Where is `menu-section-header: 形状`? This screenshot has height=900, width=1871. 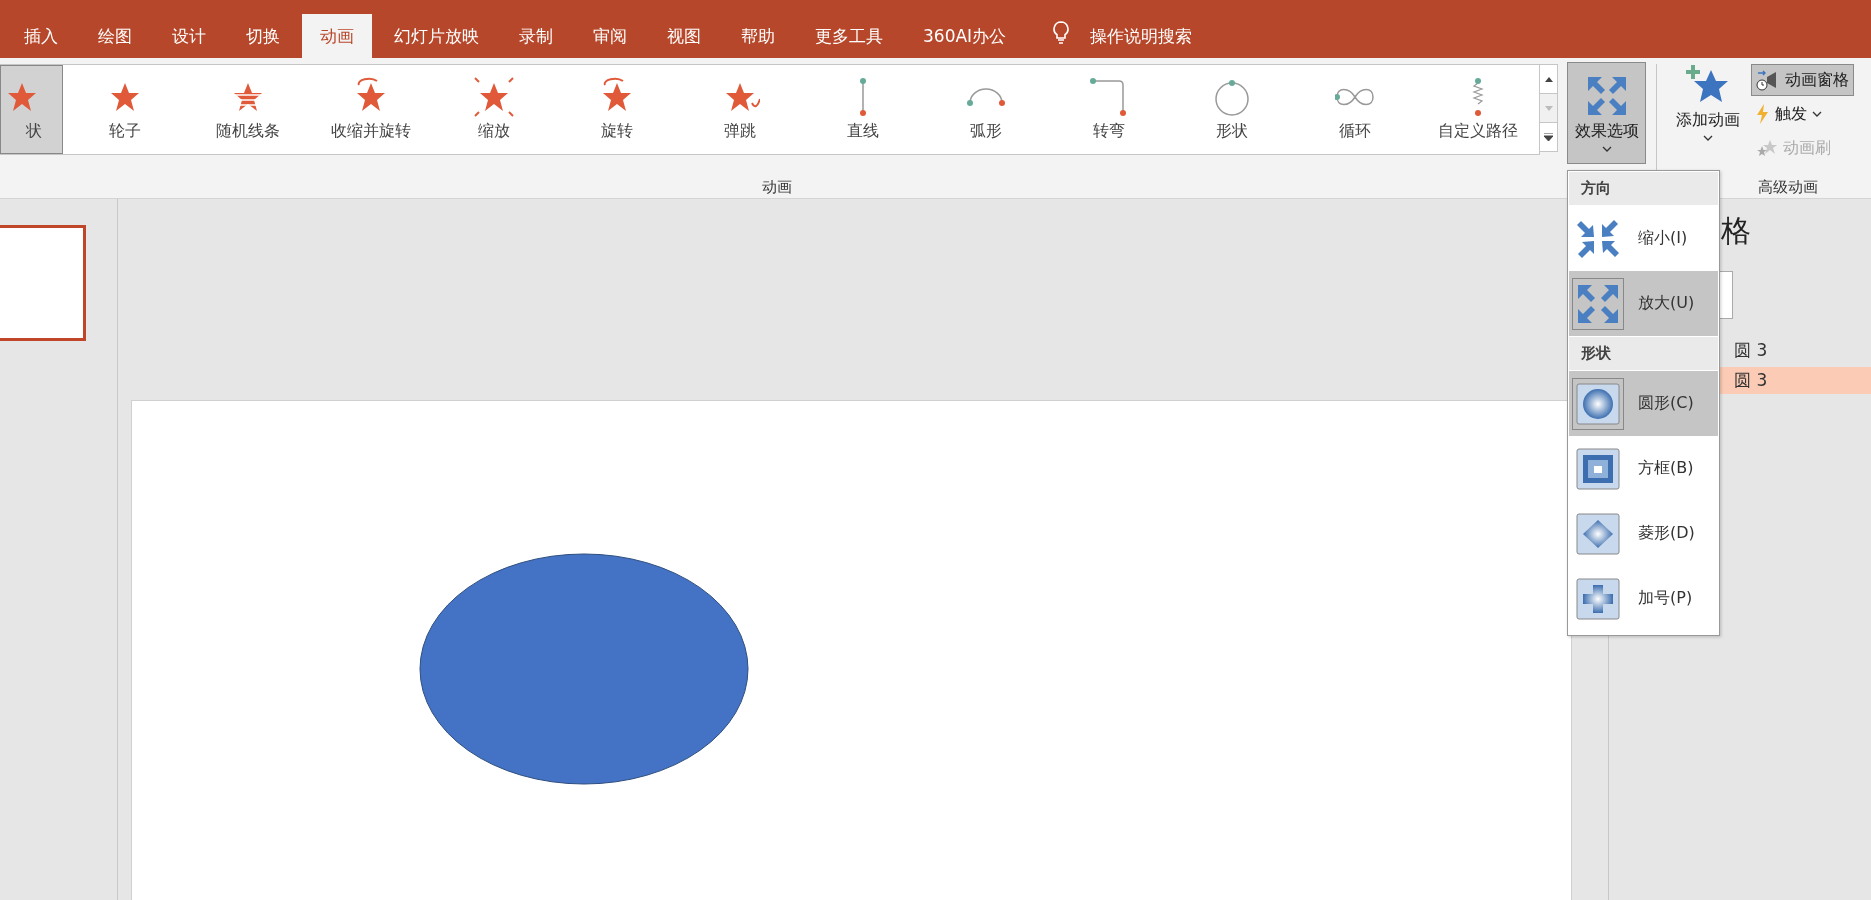
menu-section-header: 形状 is located at coordinates (1643, 353).